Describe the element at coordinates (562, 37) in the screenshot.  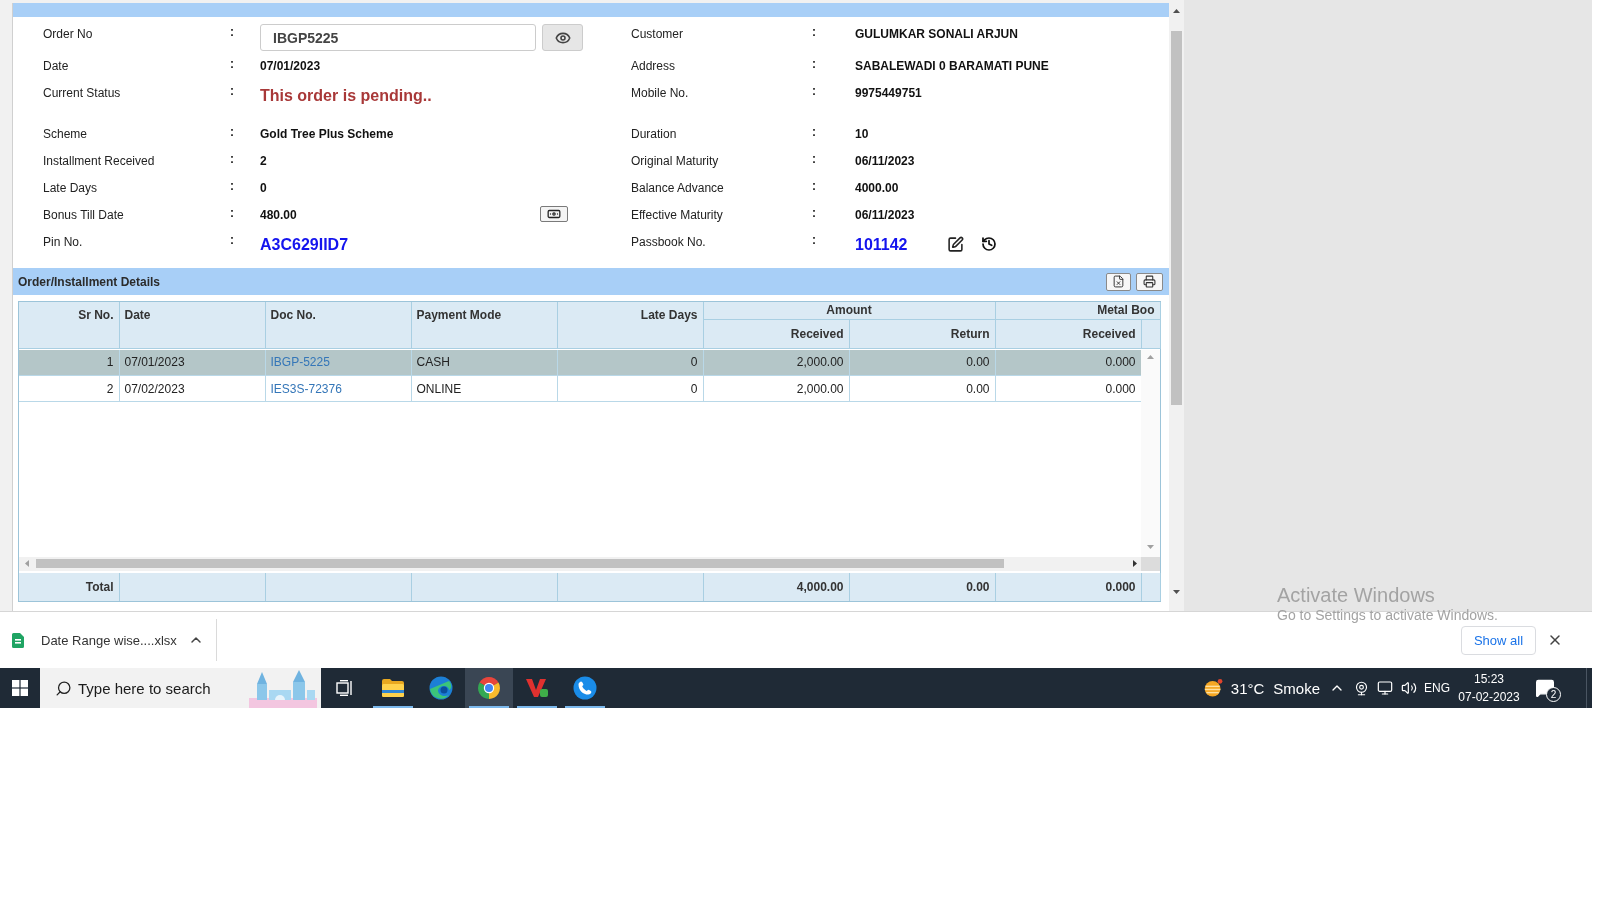
I see `view-button` at that location.